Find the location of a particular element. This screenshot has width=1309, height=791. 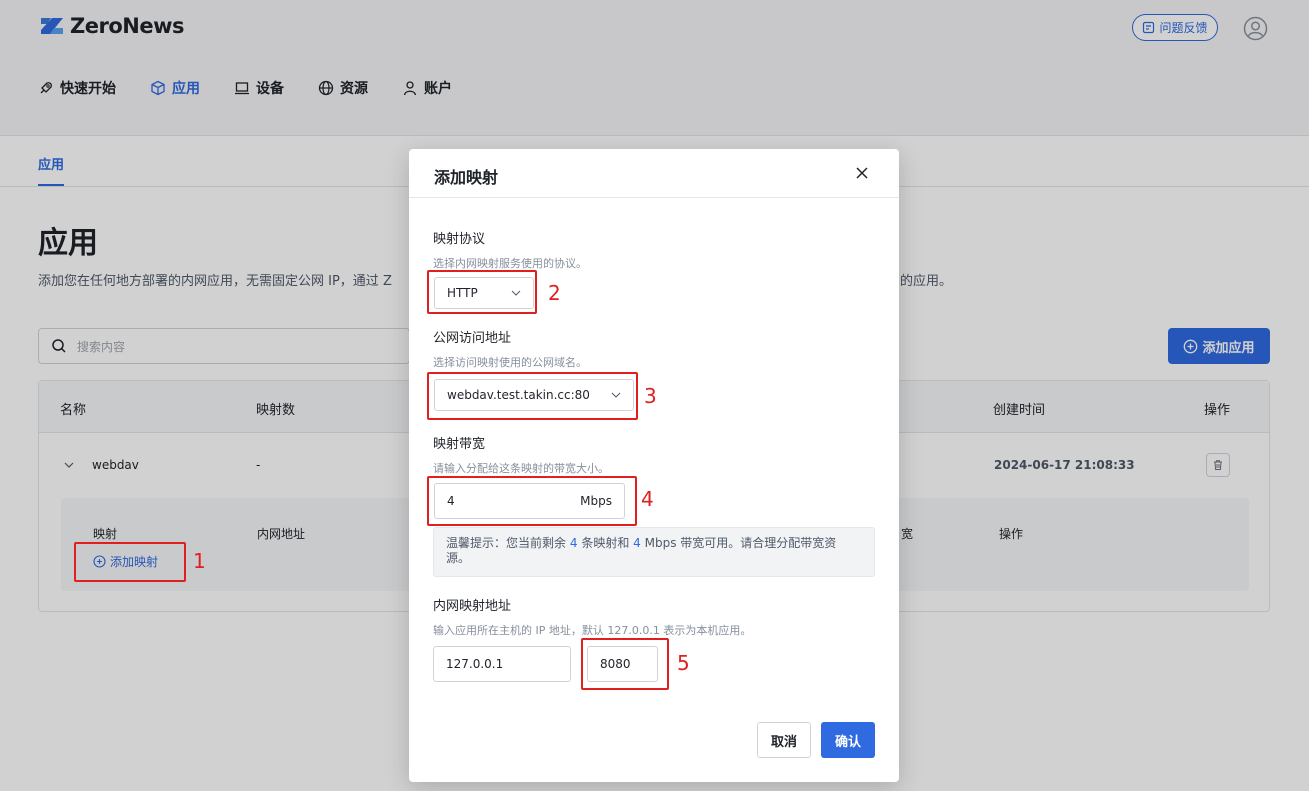

close-icon is located at coordinates (862, 173).